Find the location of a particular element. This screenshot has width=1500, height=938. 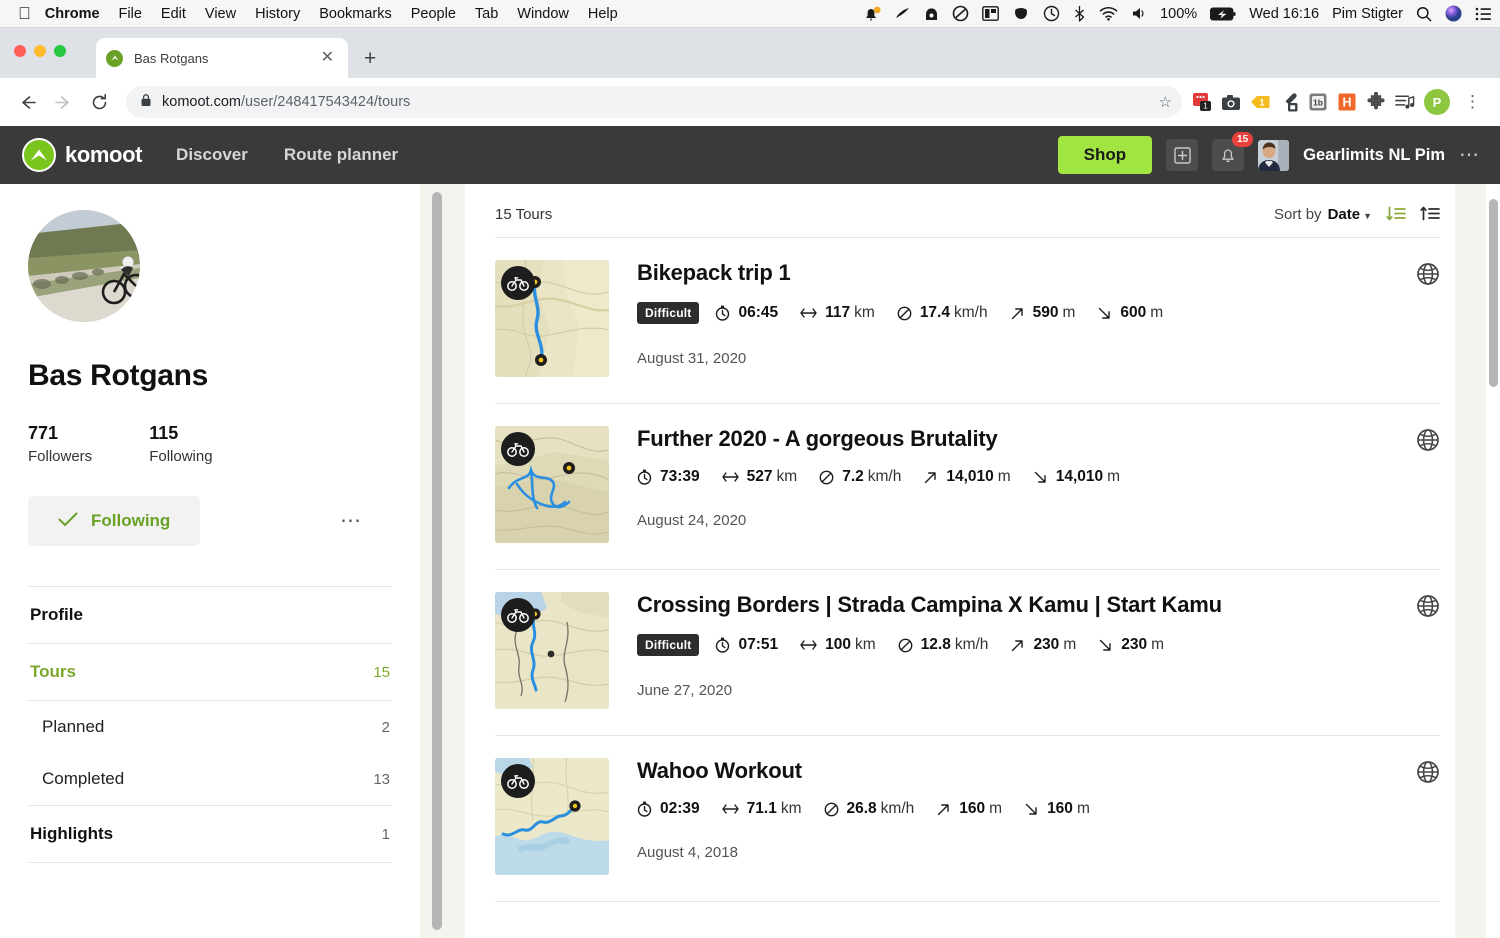

chrome-profile-avatar: P is located at coordinates (1437, 102).